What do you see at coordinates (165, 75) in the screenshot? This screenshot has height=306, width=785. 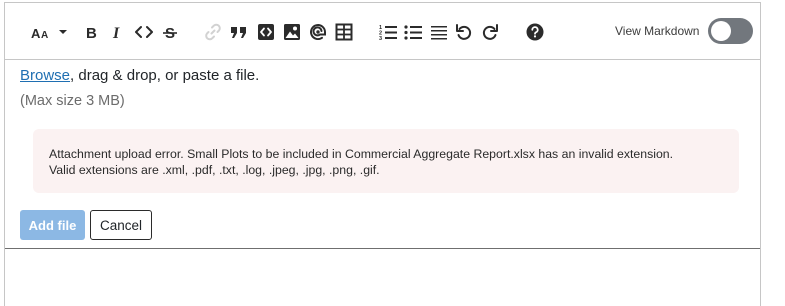 I see `drop-text: , drag & drop, or paste a file.` at bounding box center [165, 75].